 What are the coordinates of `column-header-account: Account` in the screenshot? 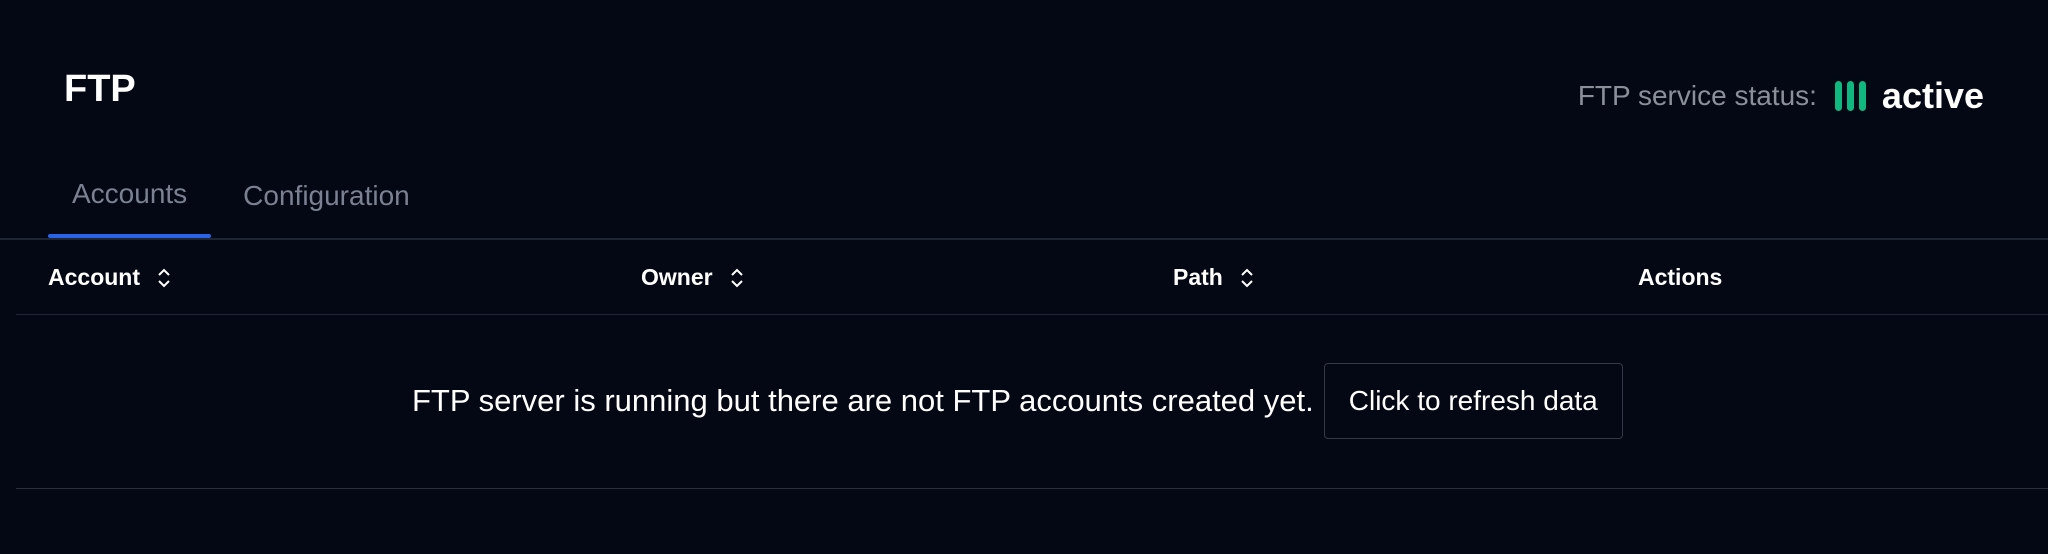 It's located at (110, 277).